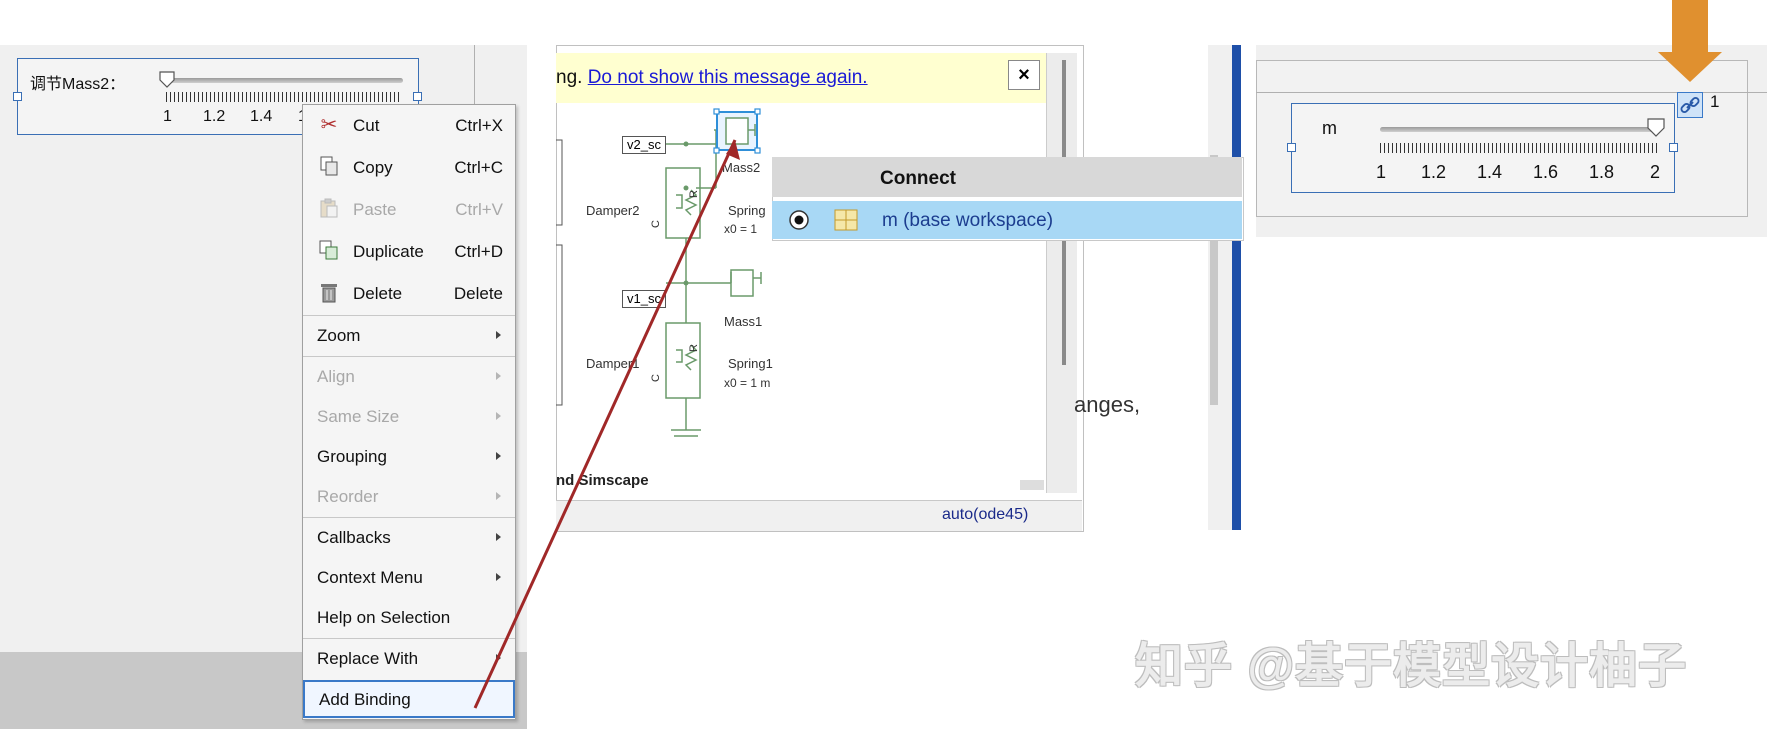 This screenshot has height=729, width=1767. What do you see at coordinates (409, 456) in the screenshot?
I see `menu-item-grouping: Grouping` at bounding box center [409, 456].